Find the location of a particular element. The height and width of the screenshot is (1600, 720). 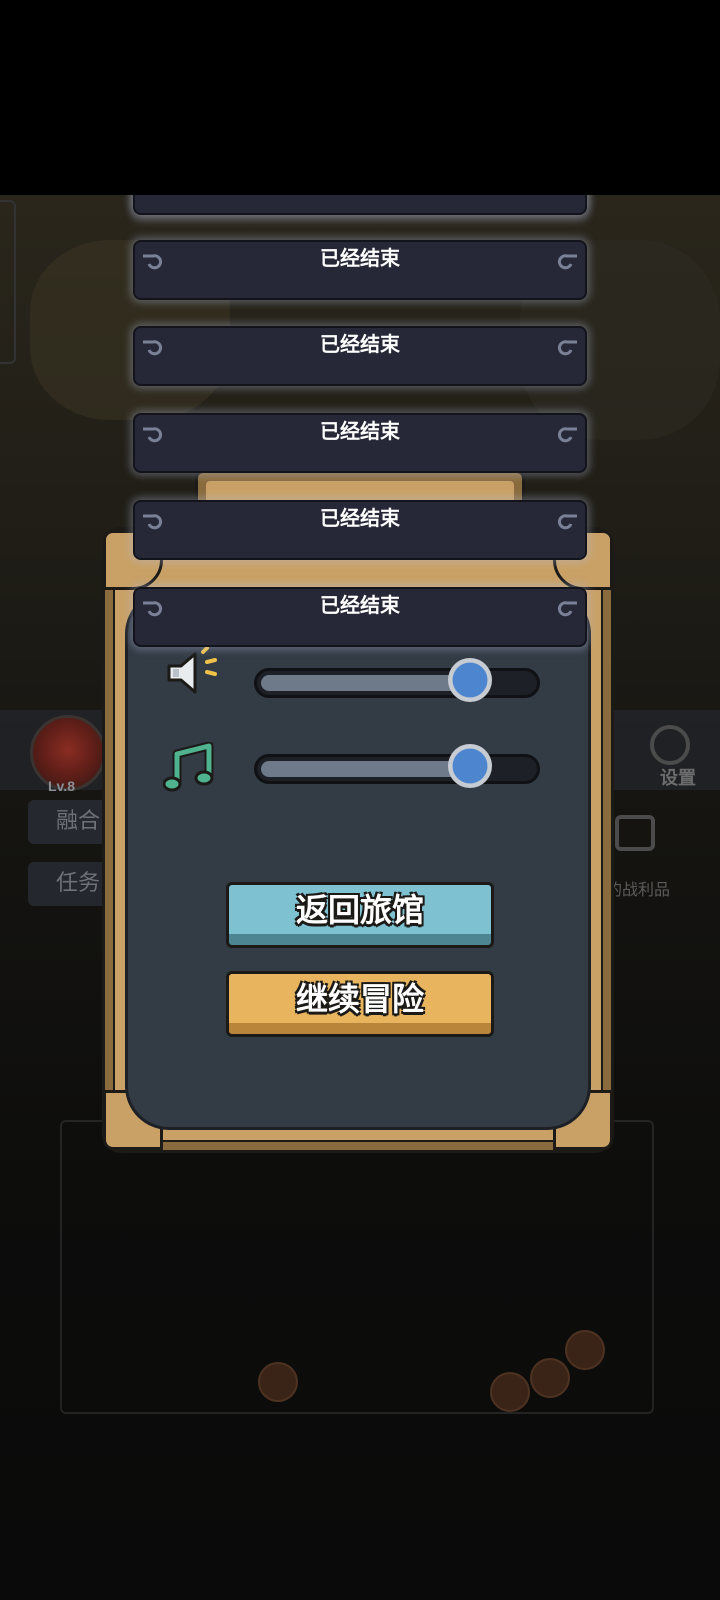

sound-volume-slider is located at coordinates (397, 680).